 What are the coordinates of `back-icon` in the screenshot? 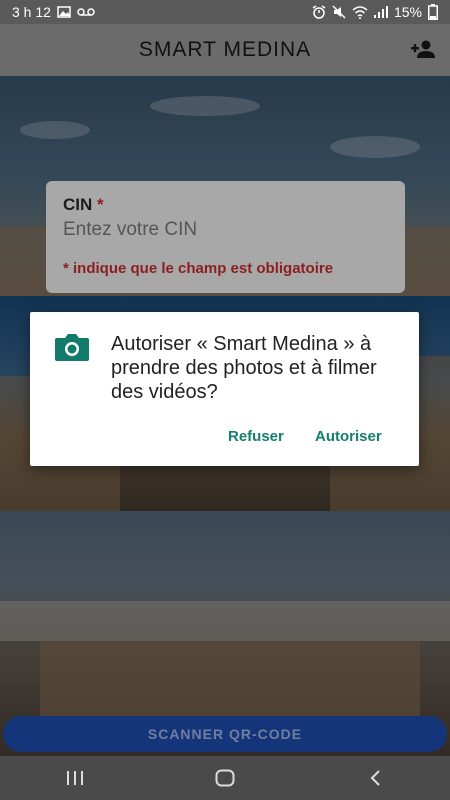 It's located at (375, 778).